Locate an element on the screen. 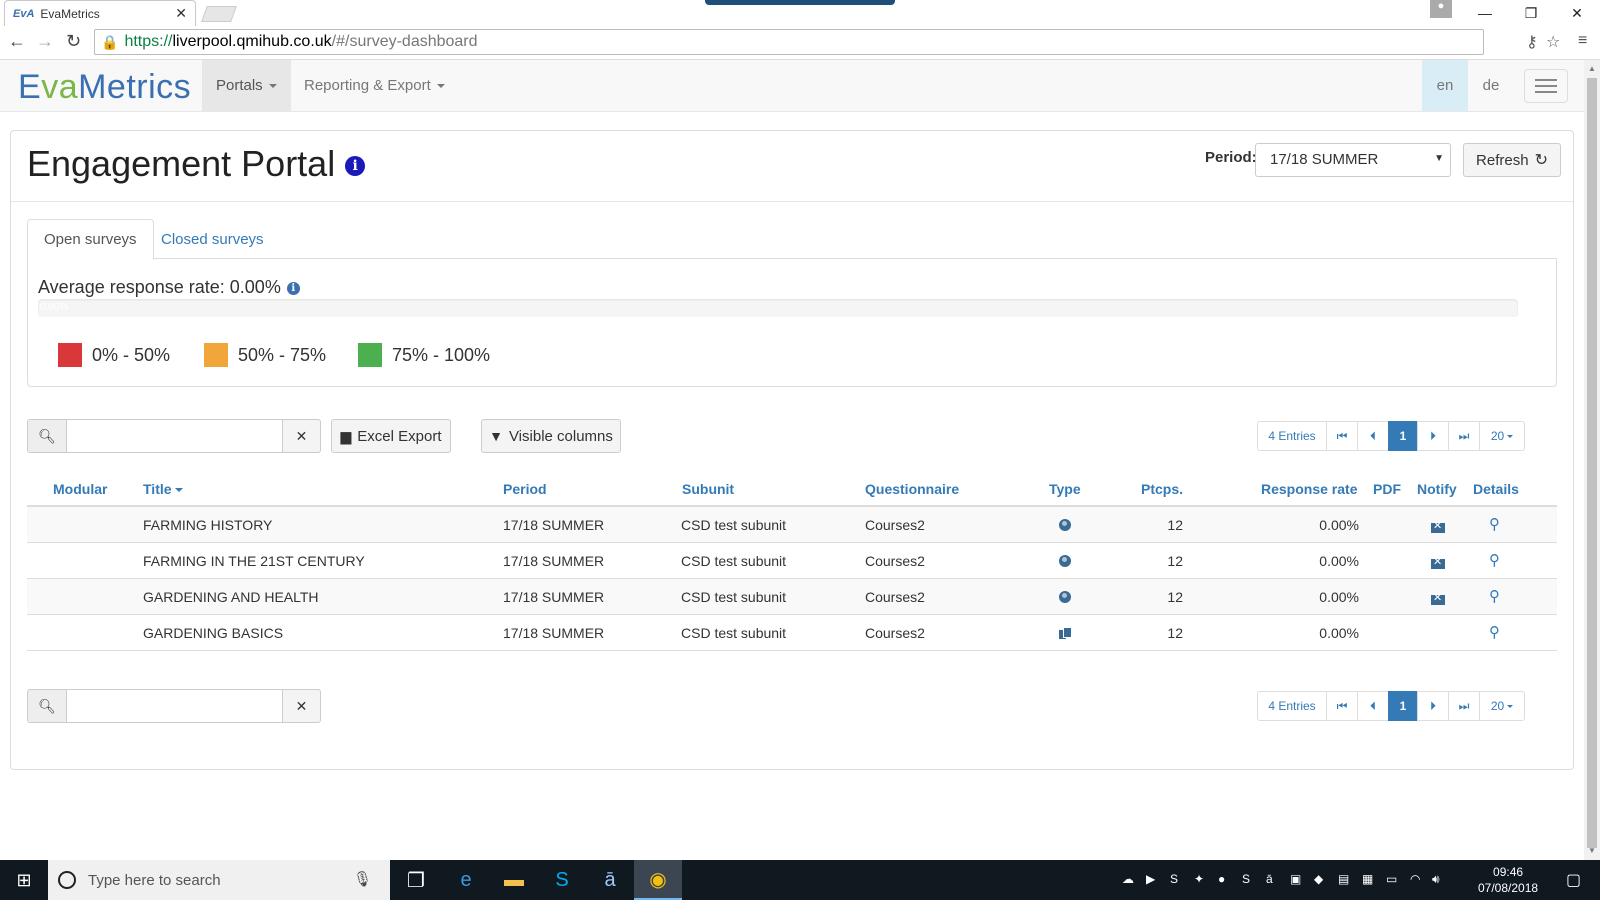 The height and width of the screenshot is (900, 1600). col-notify: Notify is located at coordinates (1437, 489).